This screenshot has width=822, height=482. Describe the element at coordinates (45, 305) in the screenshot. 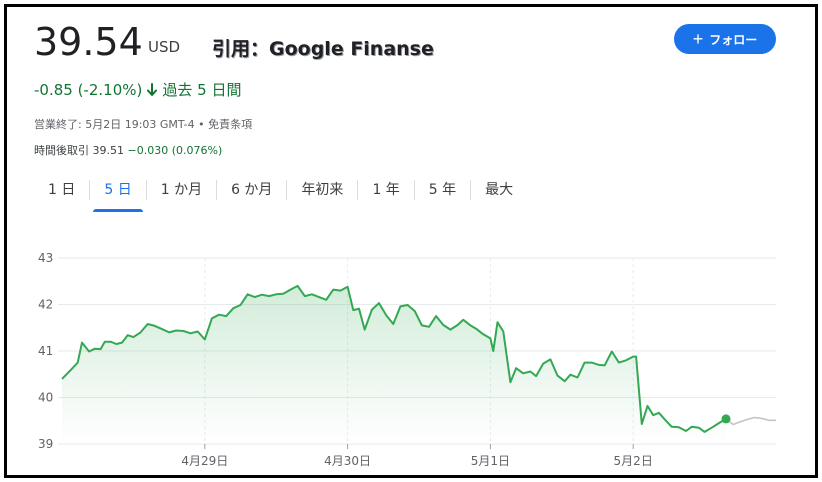

I see `y-tick-label: 42` at that location.